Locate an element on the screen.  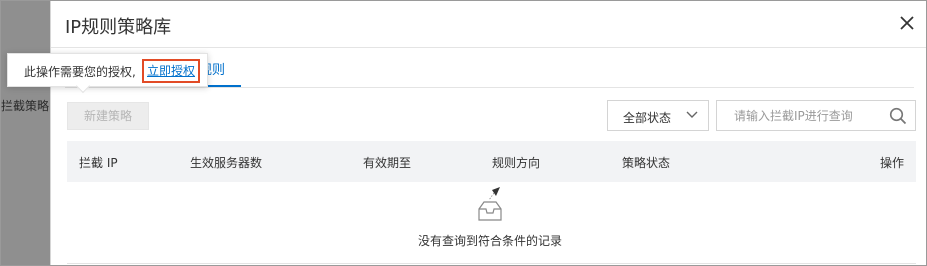
column-header-status: 策略状态 is located at coordinates (646, 163).